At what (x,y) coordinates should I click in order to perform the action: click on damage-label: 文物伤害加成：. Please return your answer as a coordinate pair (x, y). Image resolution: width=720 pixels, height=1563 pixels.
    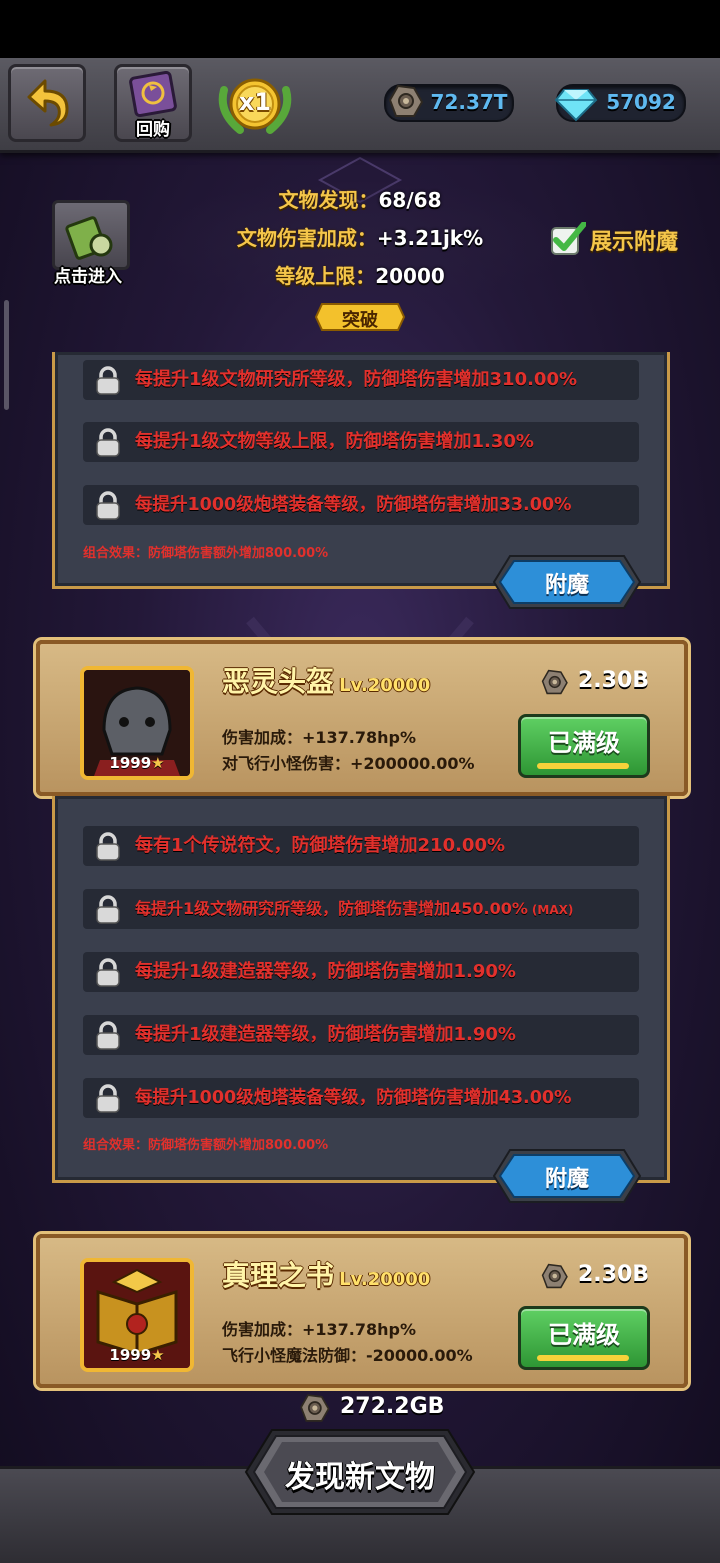
    Looking at the image, I should click on (306, 238).